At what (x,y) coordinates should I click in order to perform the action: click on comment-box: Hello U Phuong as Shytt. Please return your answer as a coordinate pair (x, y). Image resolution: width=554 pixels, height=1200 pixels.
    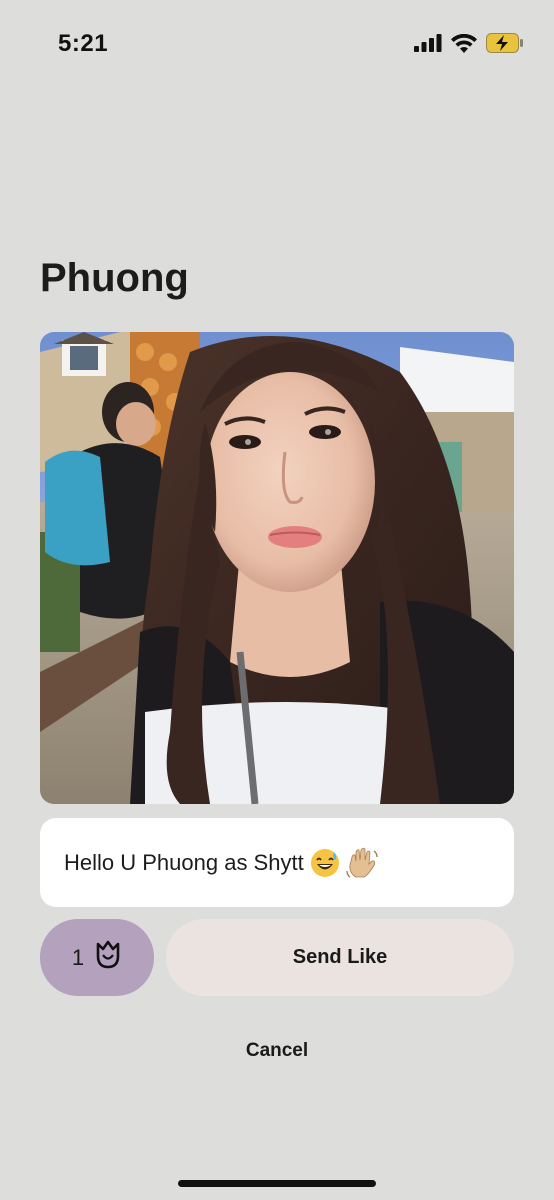
    Looking at the image, I should click on (277, 862).